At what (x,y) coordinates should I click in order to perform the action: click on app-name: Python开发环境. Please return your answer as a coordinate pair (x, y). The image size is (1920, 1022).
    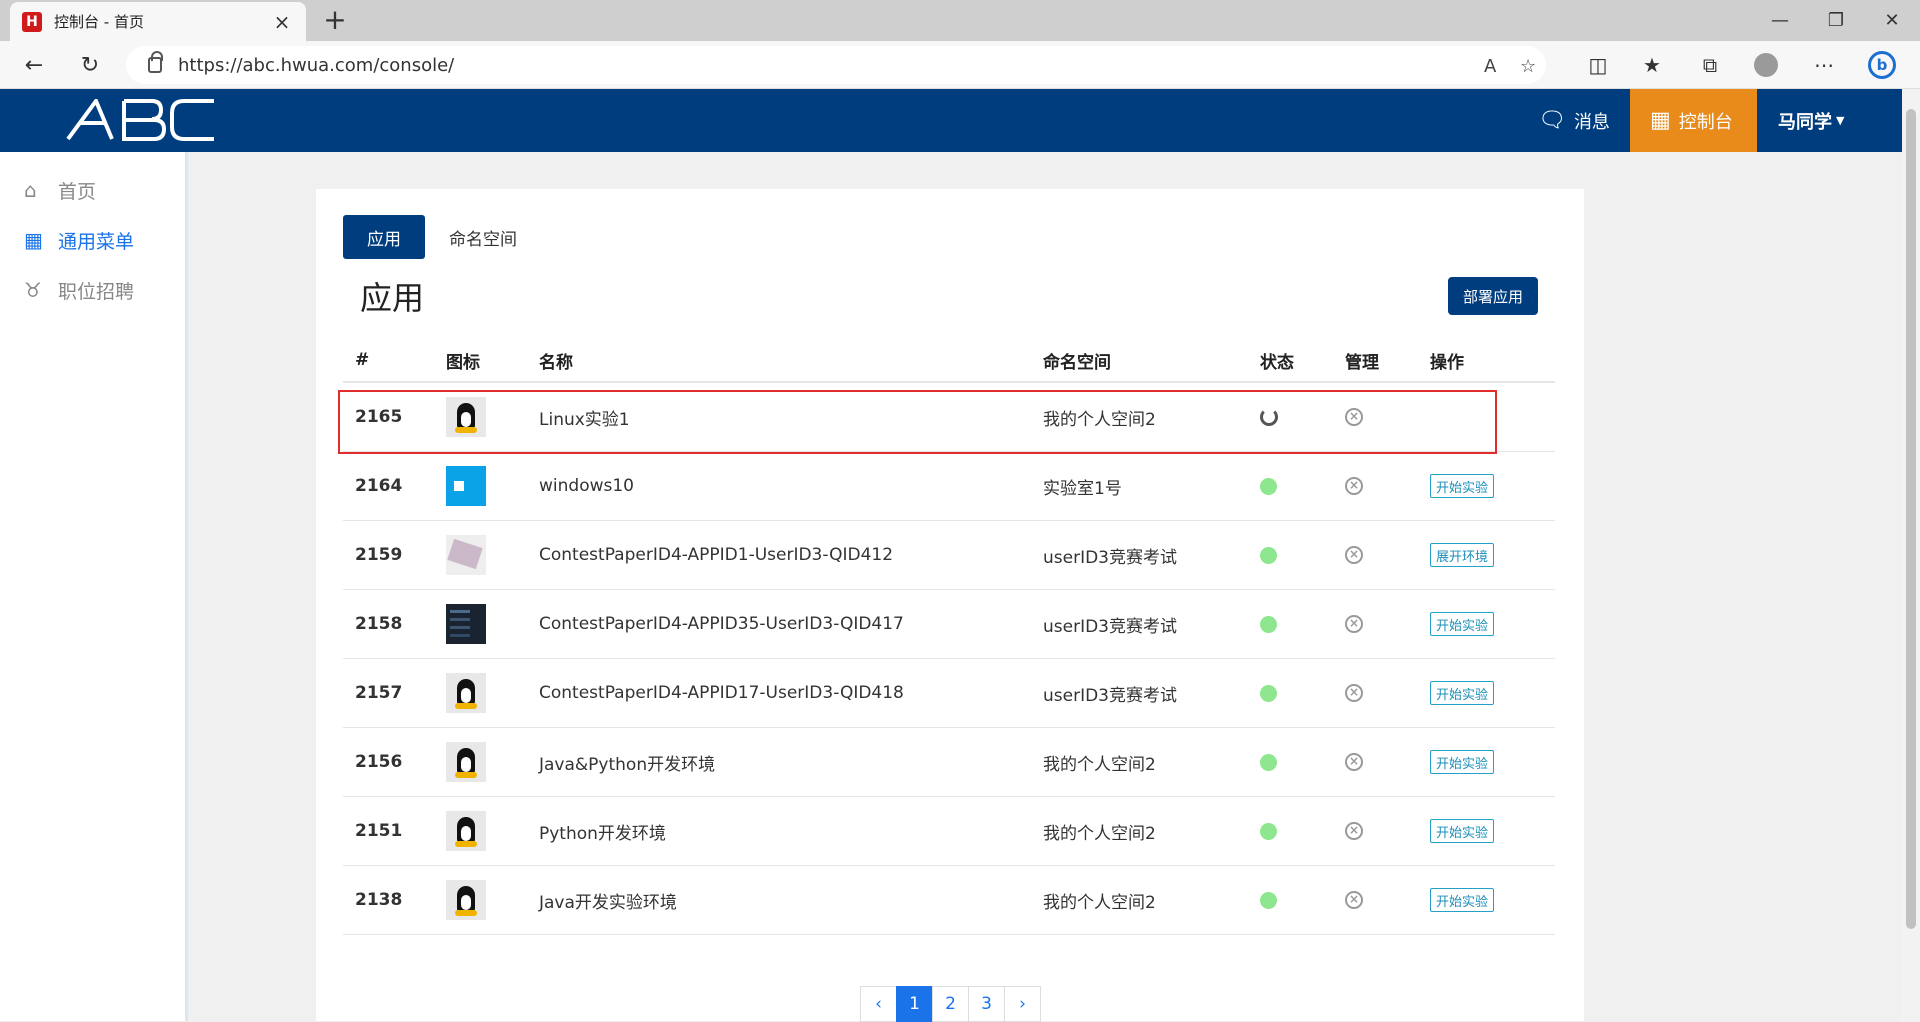
    Looking at the image, I should click on (602, 831).